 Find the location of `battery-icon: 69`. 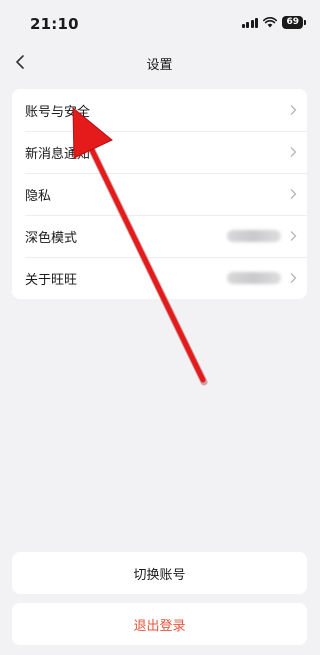

battery-icon: 69 is located at coordinates (294, 22).